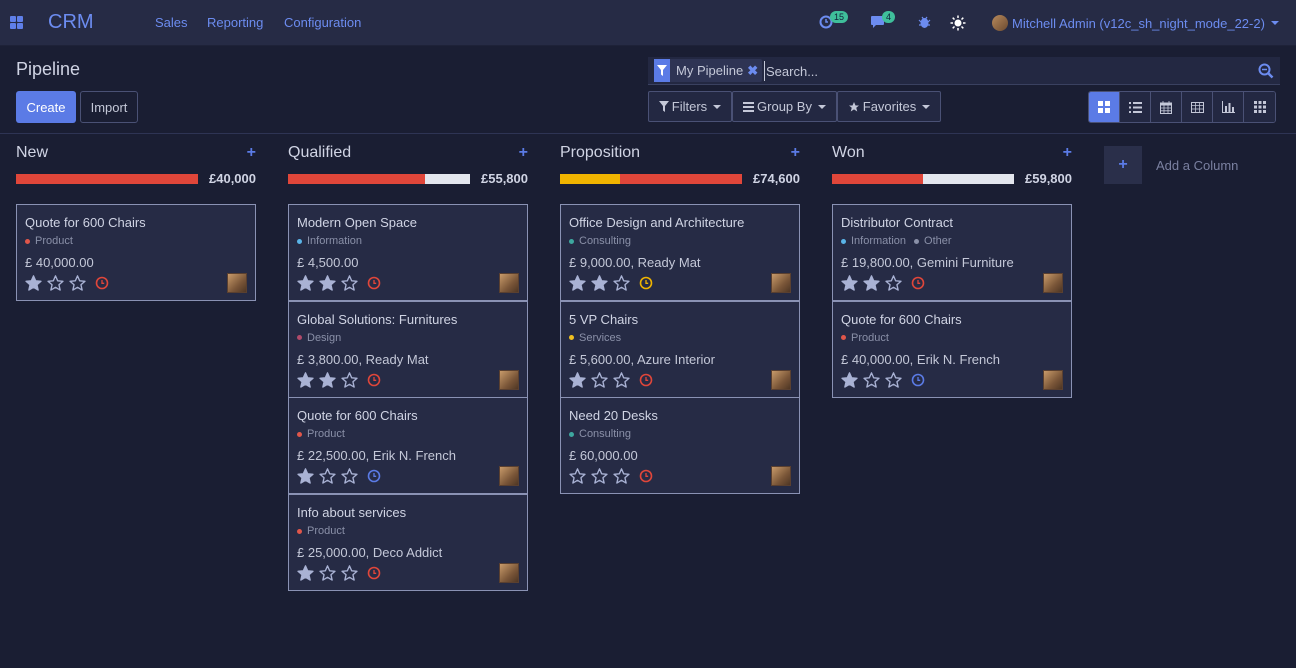  I want to click on create-button: Create, so click(46, 107).